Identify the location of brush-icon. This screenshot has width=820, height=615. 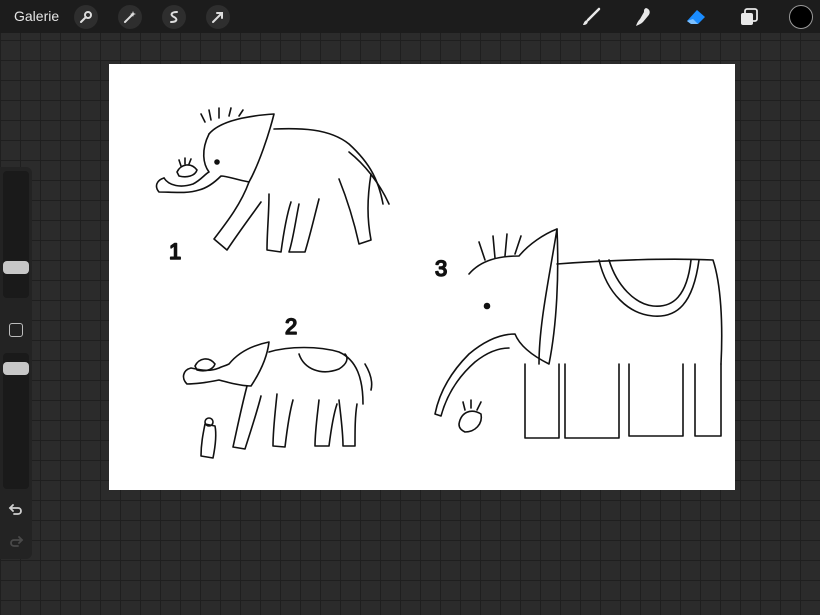
(592, 16).